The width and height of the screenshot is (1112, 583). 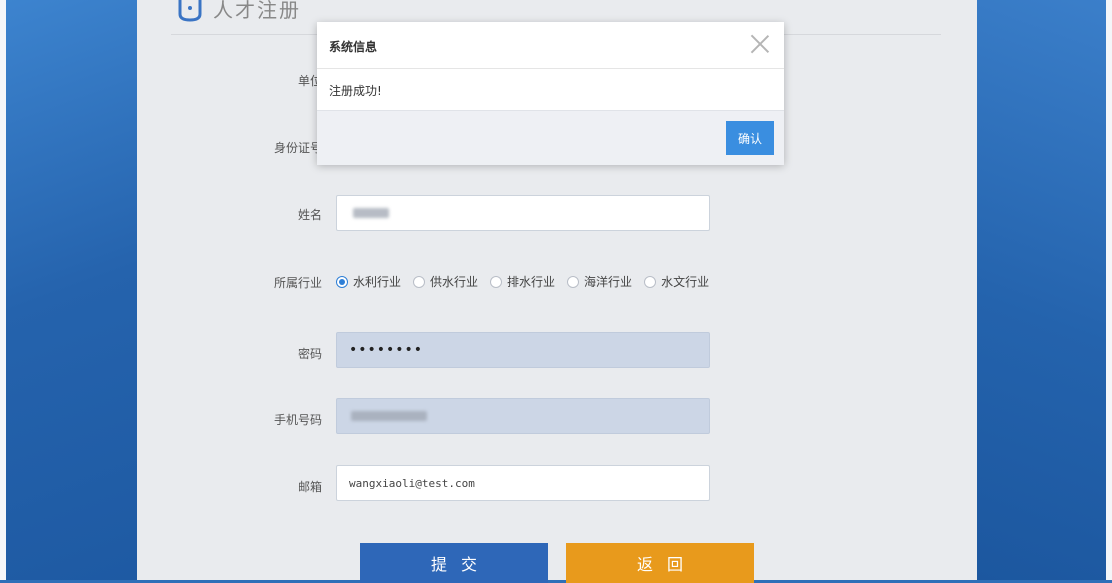 What do you see at coordinates (412, 483) in the screenshot?
I see `email-value: wangxiaoli@test.com` at bounding box center [412, 483].